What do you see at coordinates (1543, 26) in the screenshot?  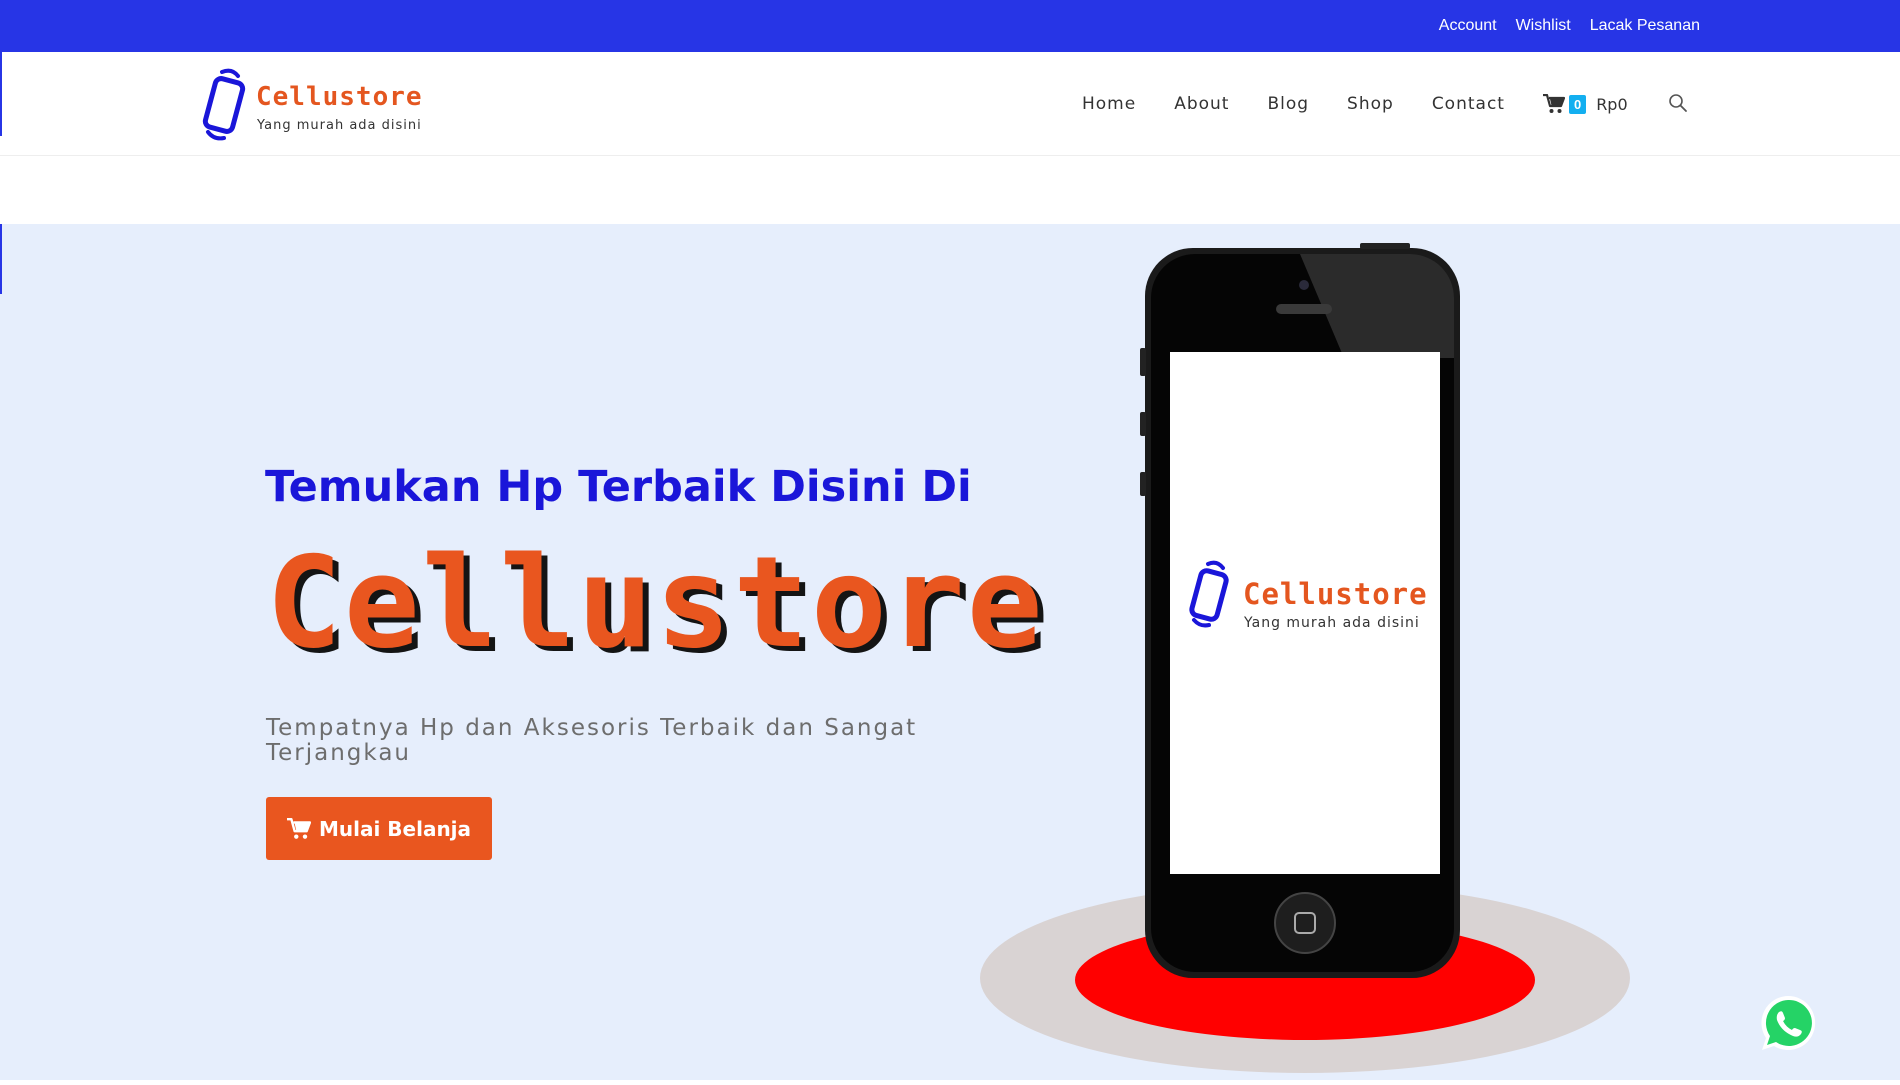 I see `wishlist-link: Wishlist` at bounding box center [1543, 26].